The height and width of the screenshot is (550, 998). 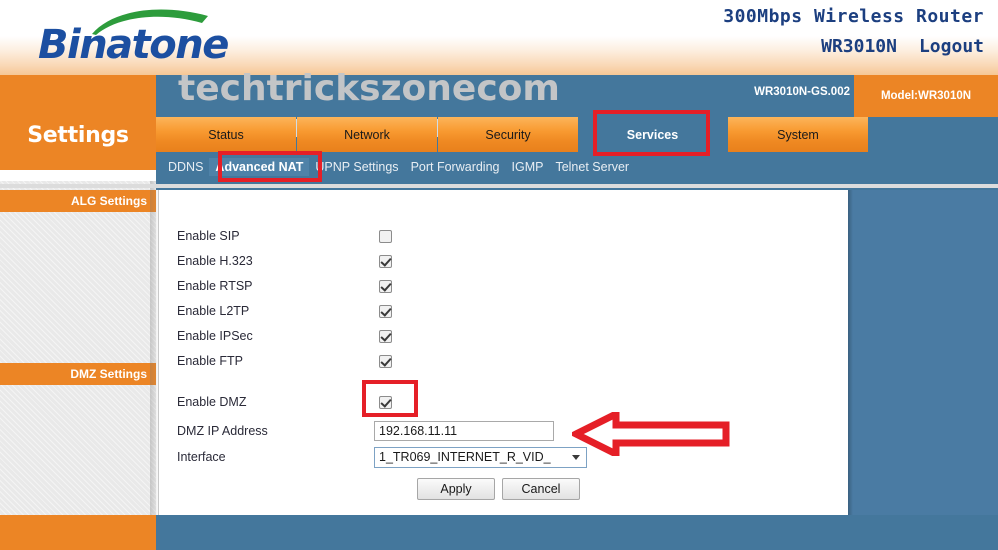 What do you see at coordinates (528, 167) in the screenshot?
I see `subnav-item-igmp: IGMP` at bounding box center [528, 167].